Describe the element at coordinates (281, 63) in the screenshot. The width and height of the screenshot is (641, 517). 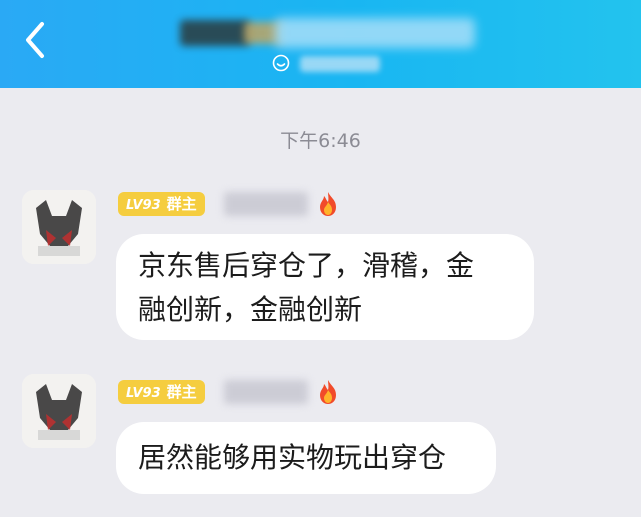
I see `smile-icon` at that location.